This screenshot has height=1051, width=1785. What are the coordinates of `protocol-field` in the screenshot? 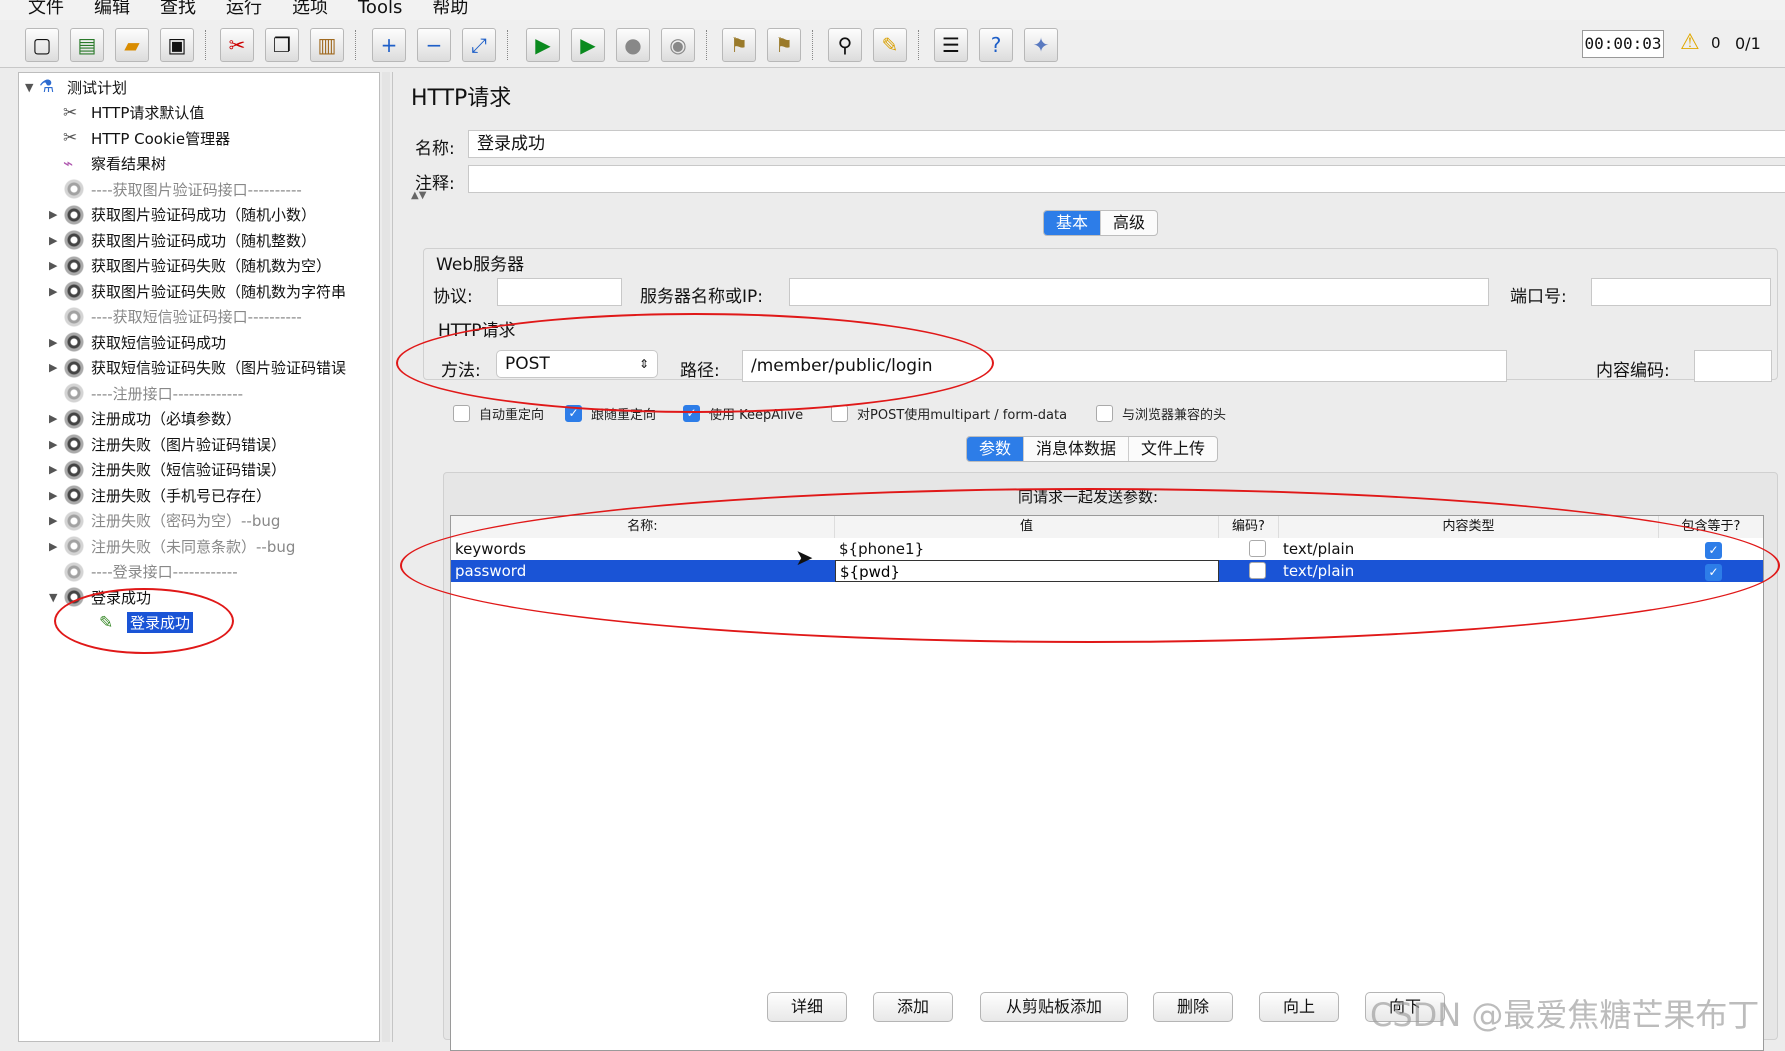 It's located at (559, 292).